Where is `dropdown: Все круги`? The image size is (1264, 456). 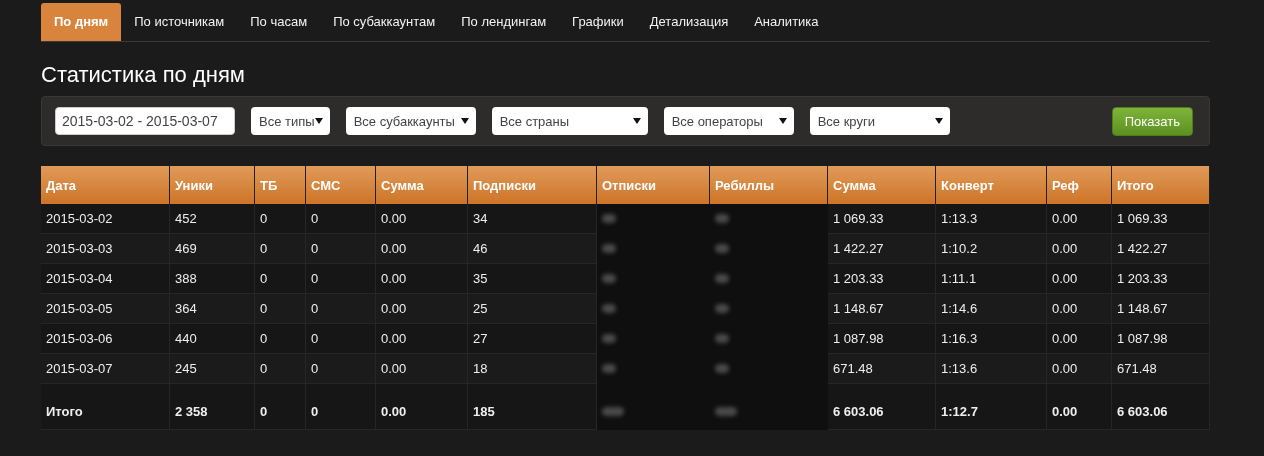
dropdown: Все круги is located at coordinates (879, 121).